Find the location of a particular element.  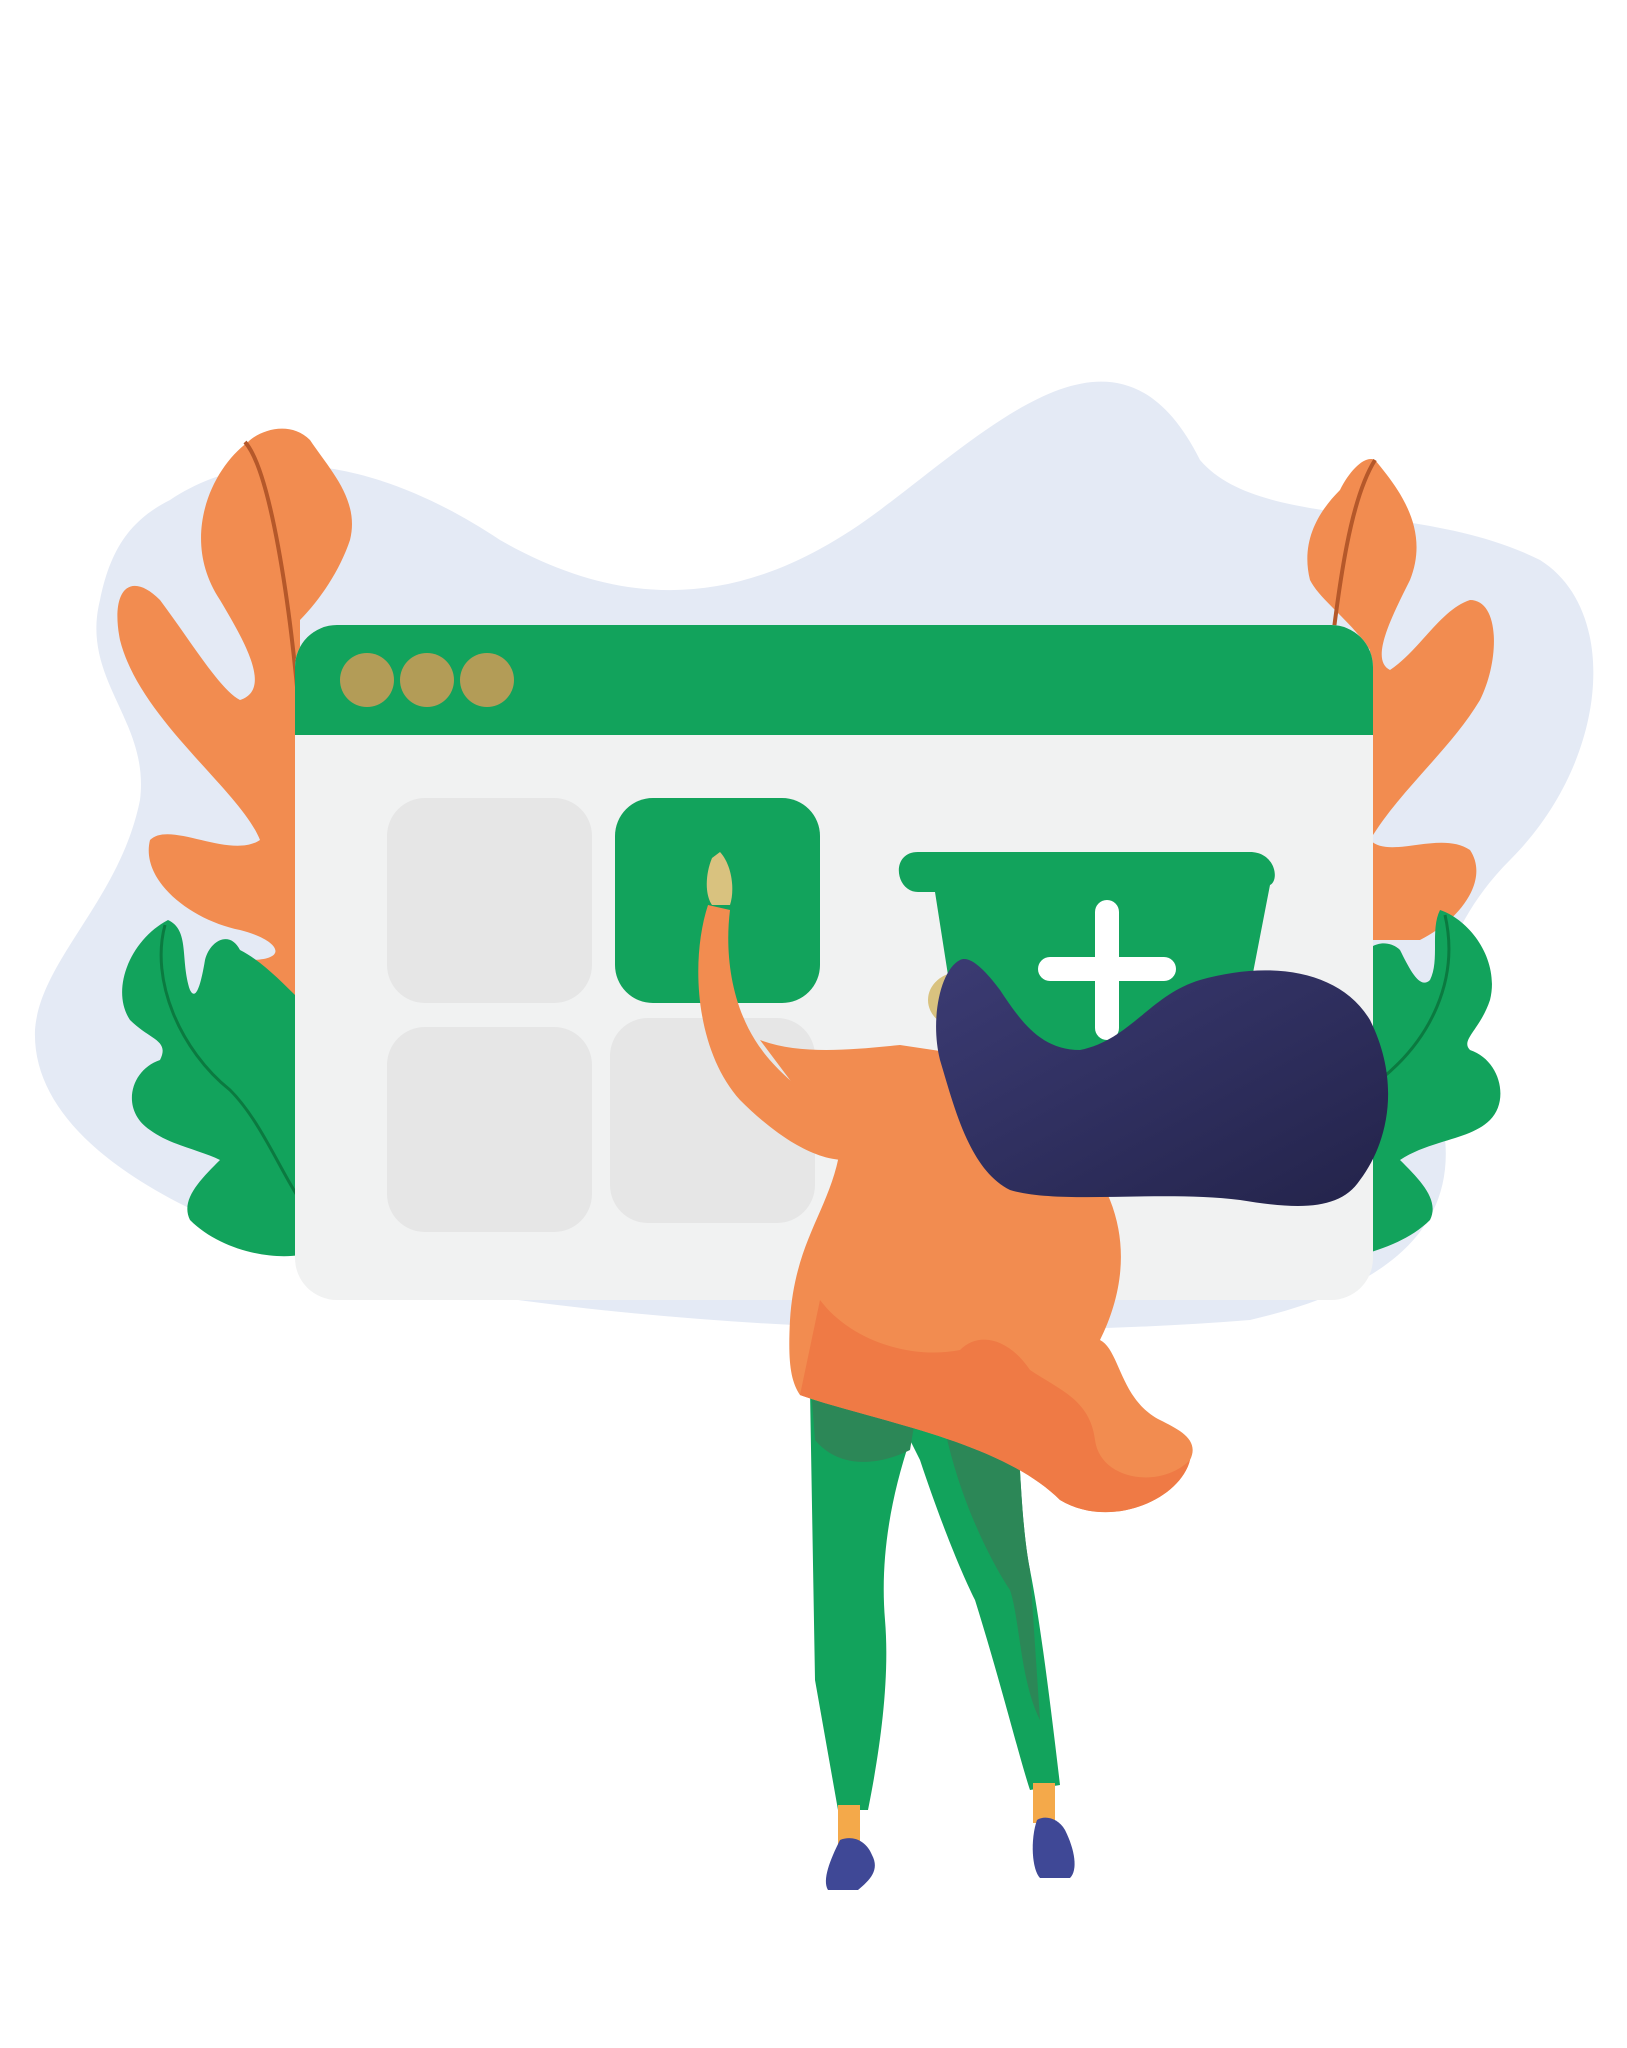

window-titlebar is located at coordinates (834, 680).